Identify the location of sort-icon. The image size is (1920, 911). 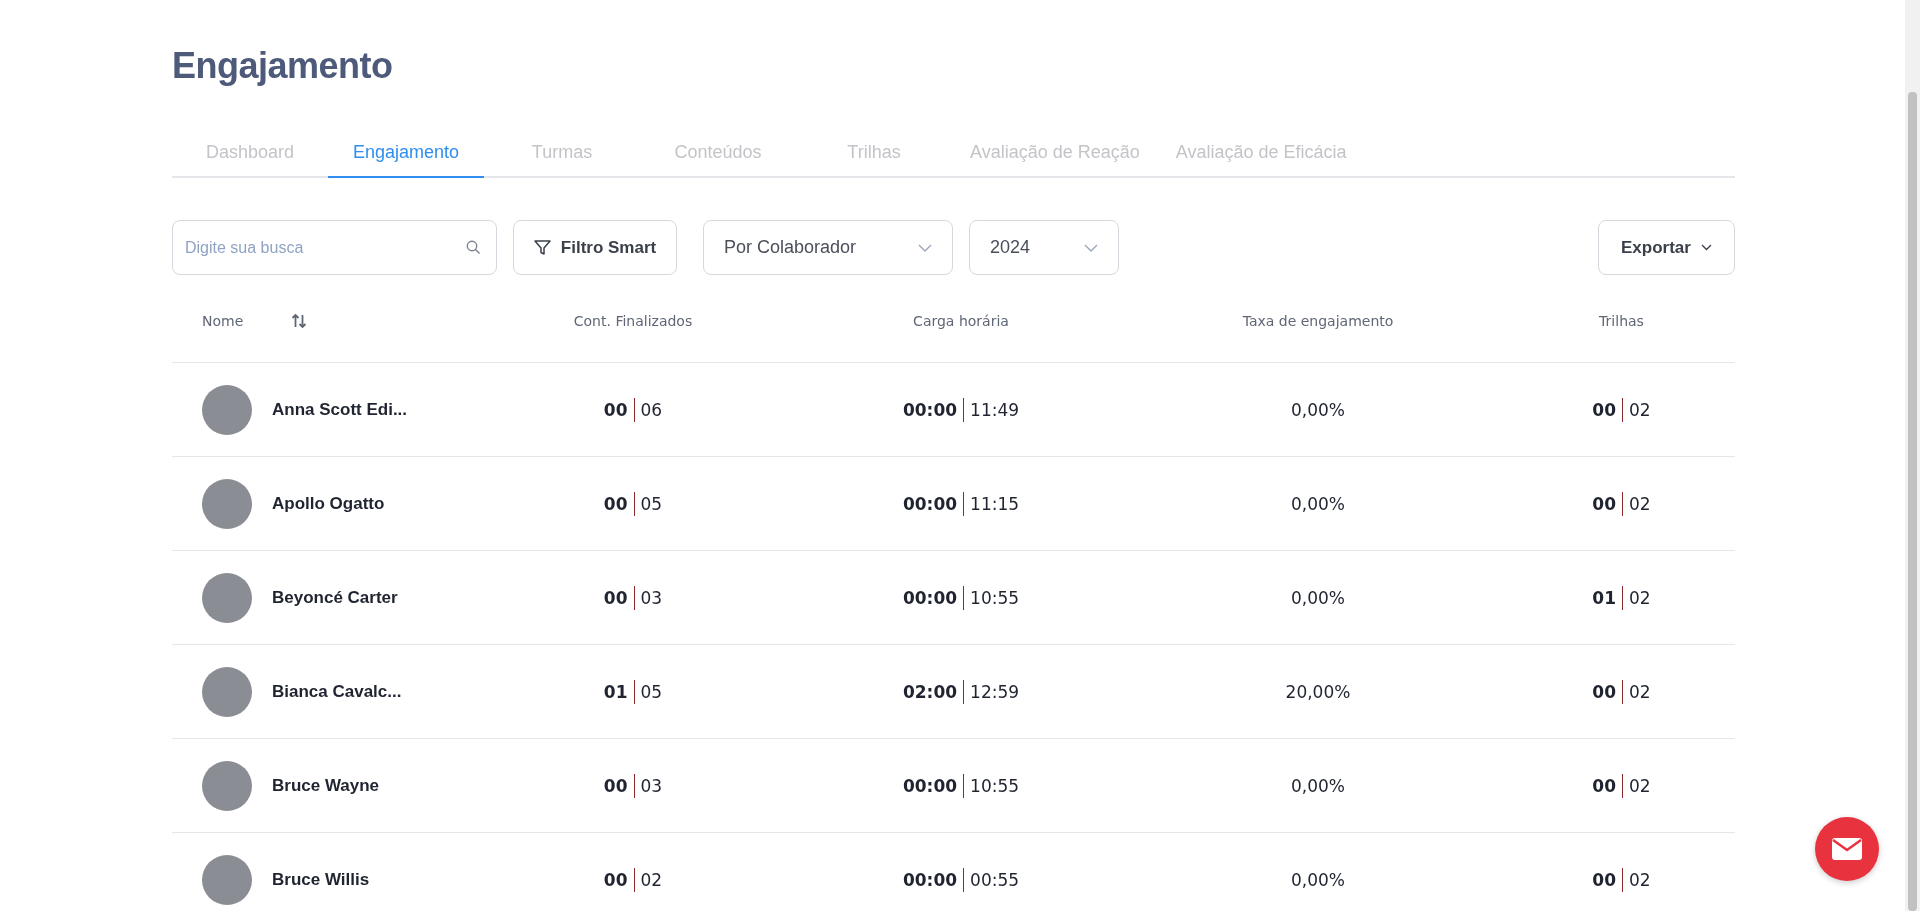
(299, 321).